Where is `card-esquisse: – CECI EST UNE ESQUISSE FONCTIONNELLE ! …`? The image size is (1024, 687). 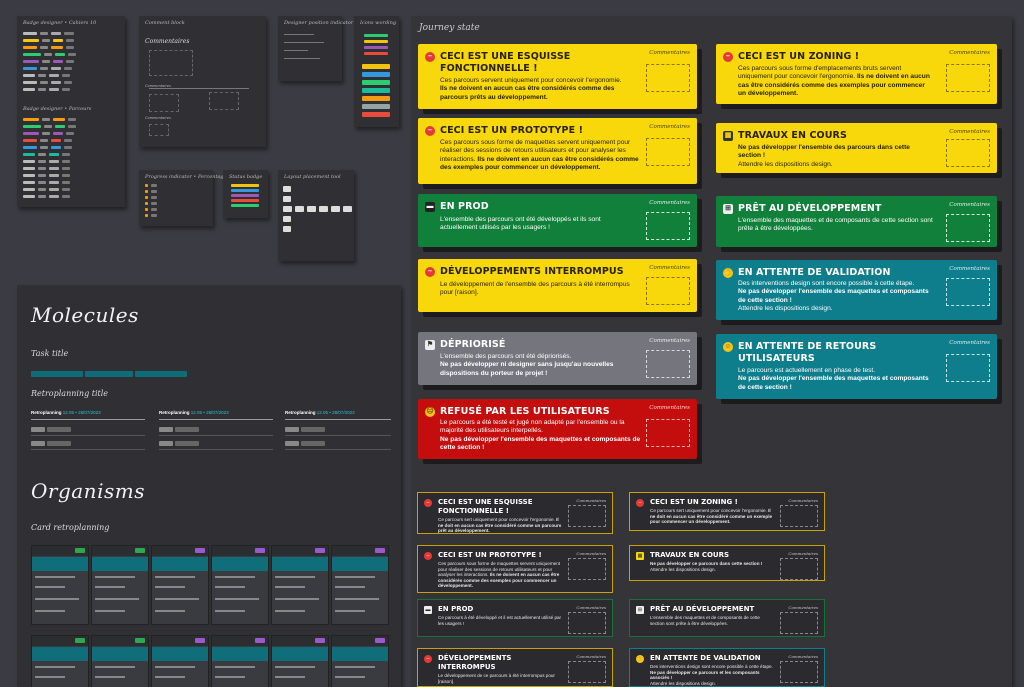 card-esquisse: – CECI EST UNE ESQUISSE FONCTIONNELLE ! … is located at coordinates (557, 76).